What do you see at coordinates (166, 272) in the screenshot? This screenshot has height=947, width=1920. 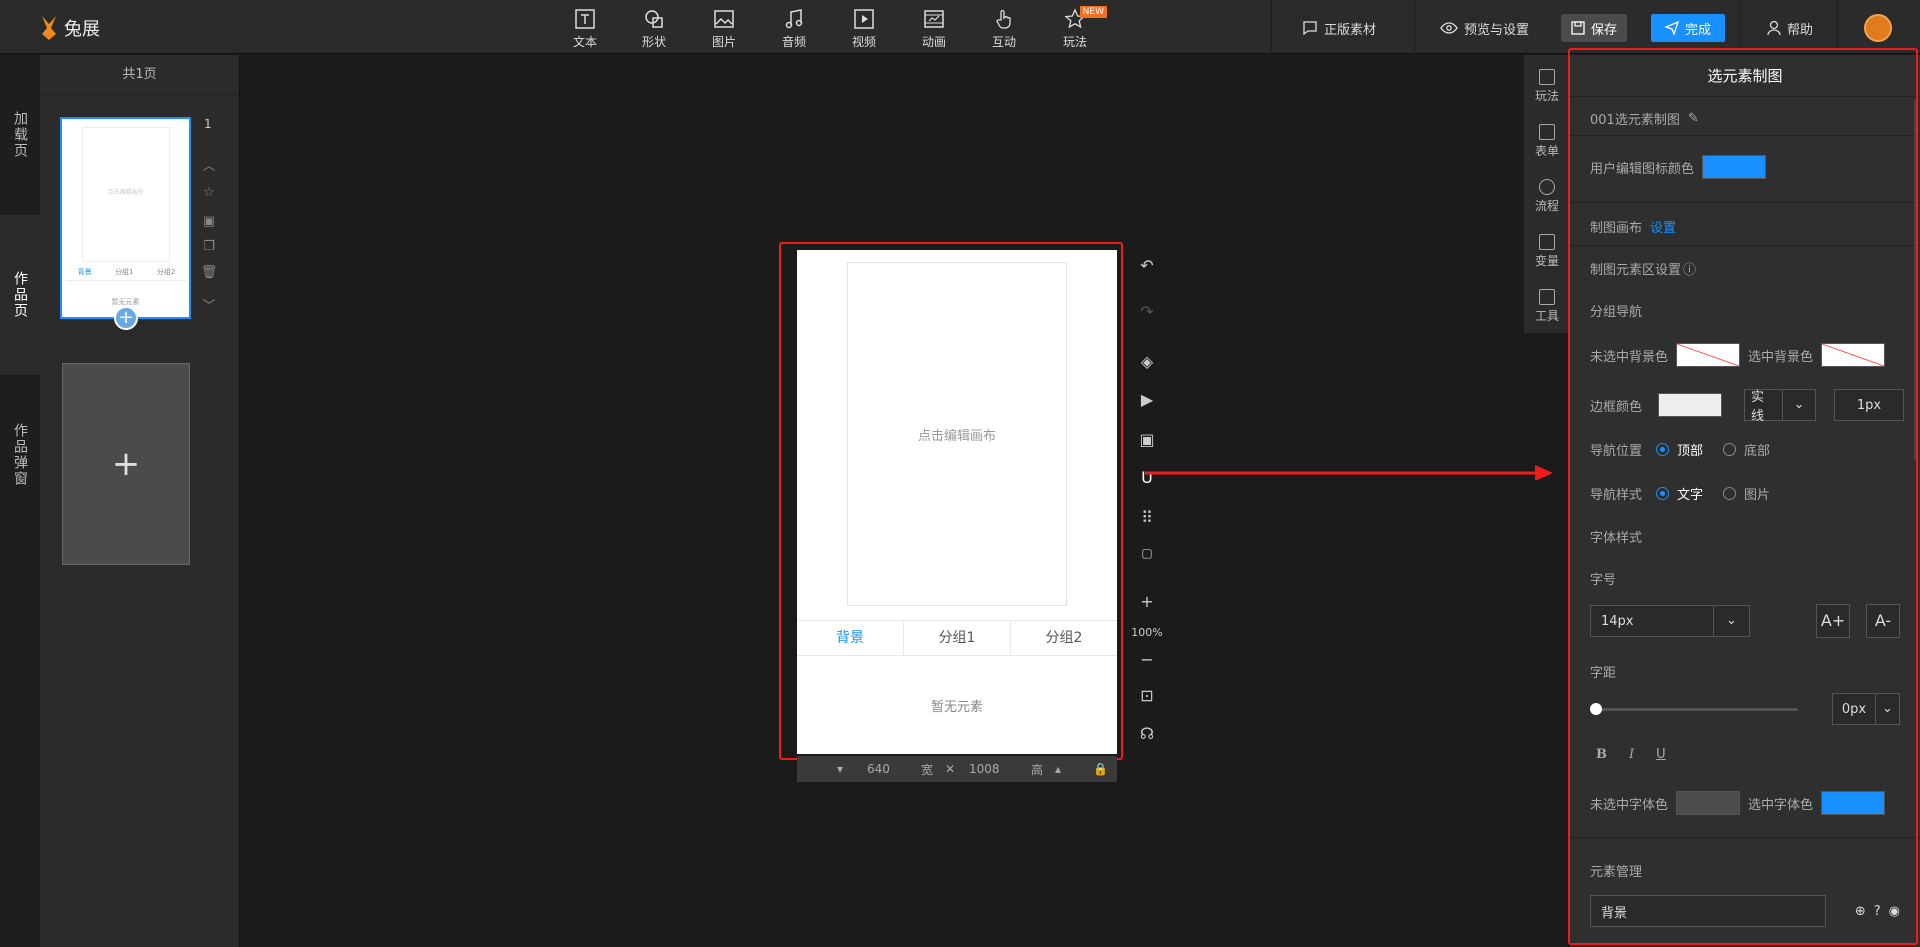 I see `thumb-nav-item: 分组2` at bounding box center [166, 272].